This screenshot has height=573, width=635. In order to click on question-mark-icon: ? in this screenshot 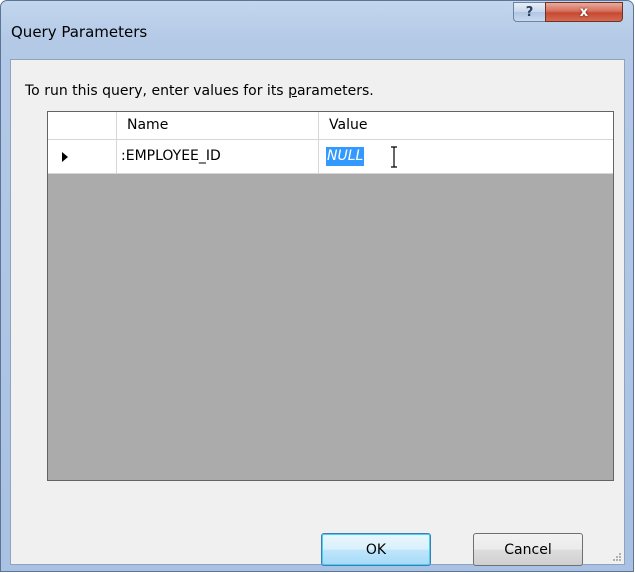, I will do `click(529, 12)`.